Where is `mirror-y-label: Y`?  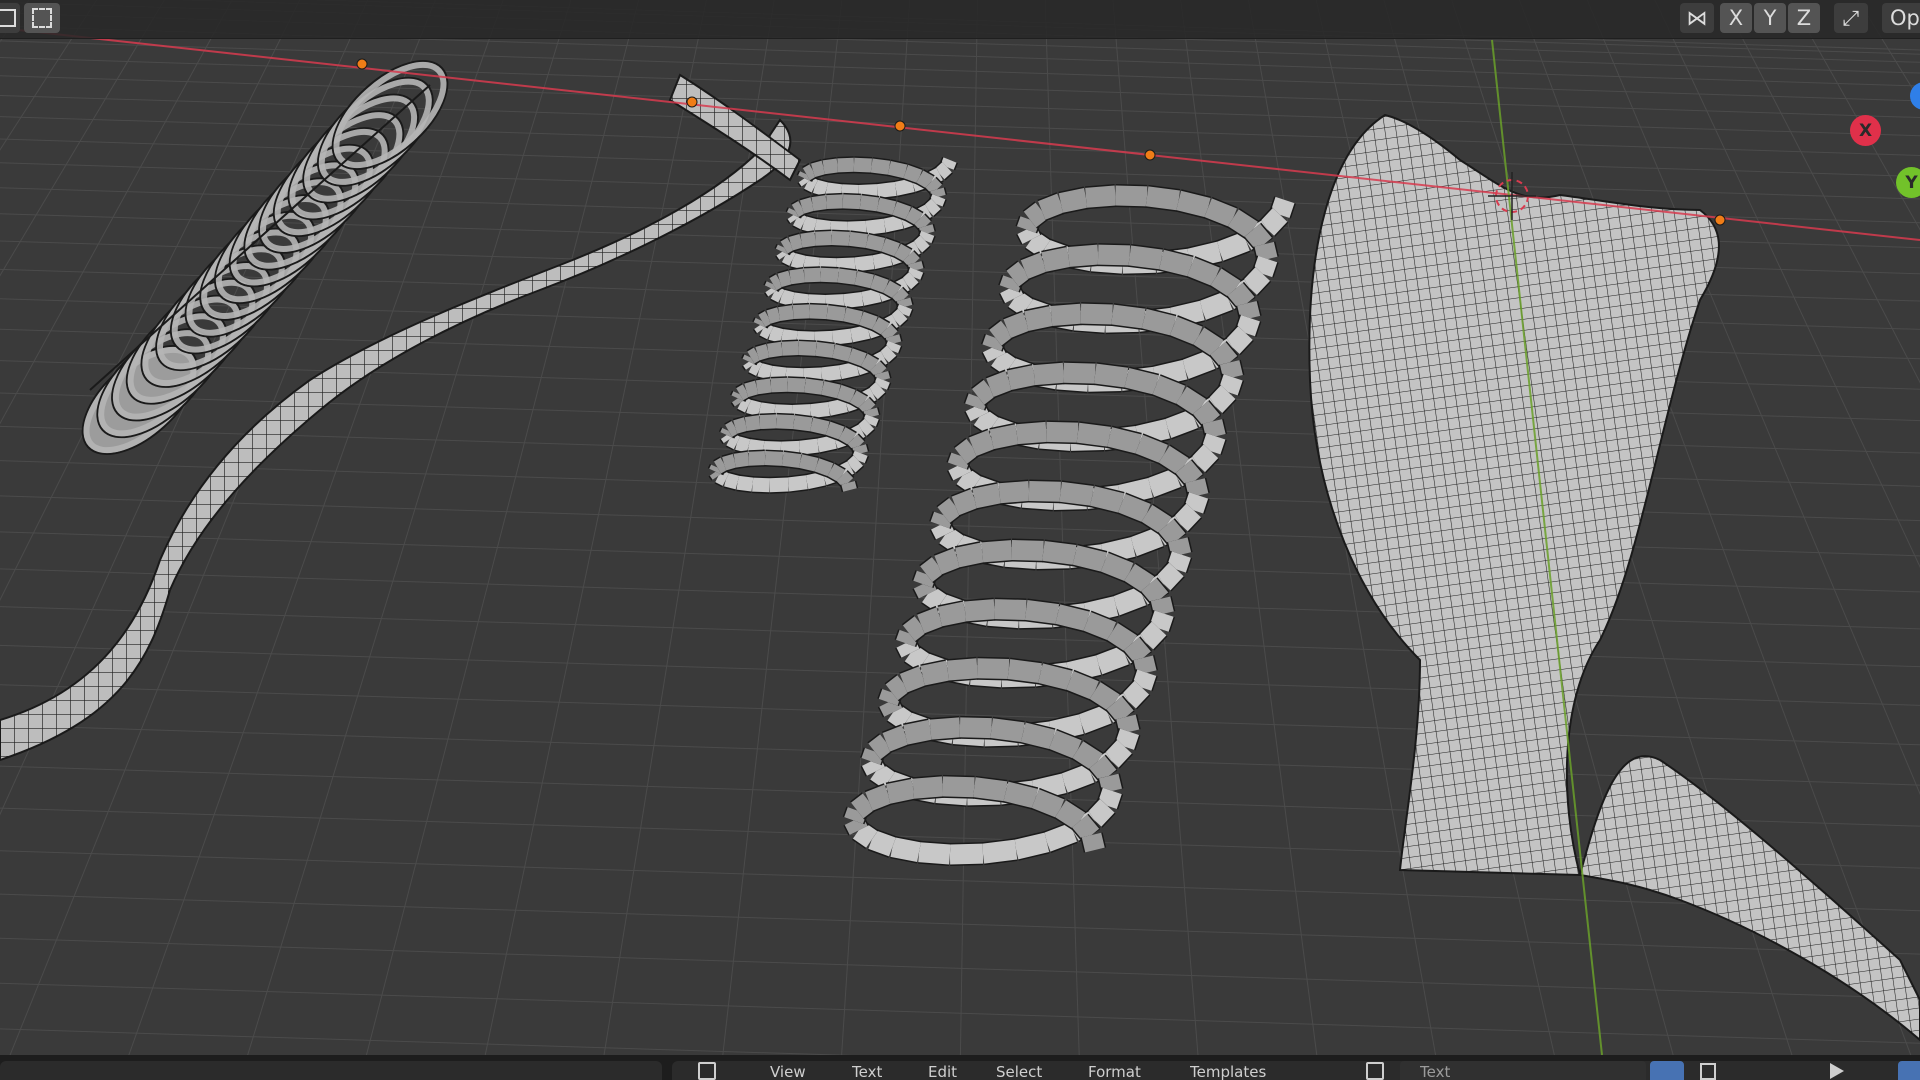
mirror-y-label: Y is located at coordinates (1770, 18).